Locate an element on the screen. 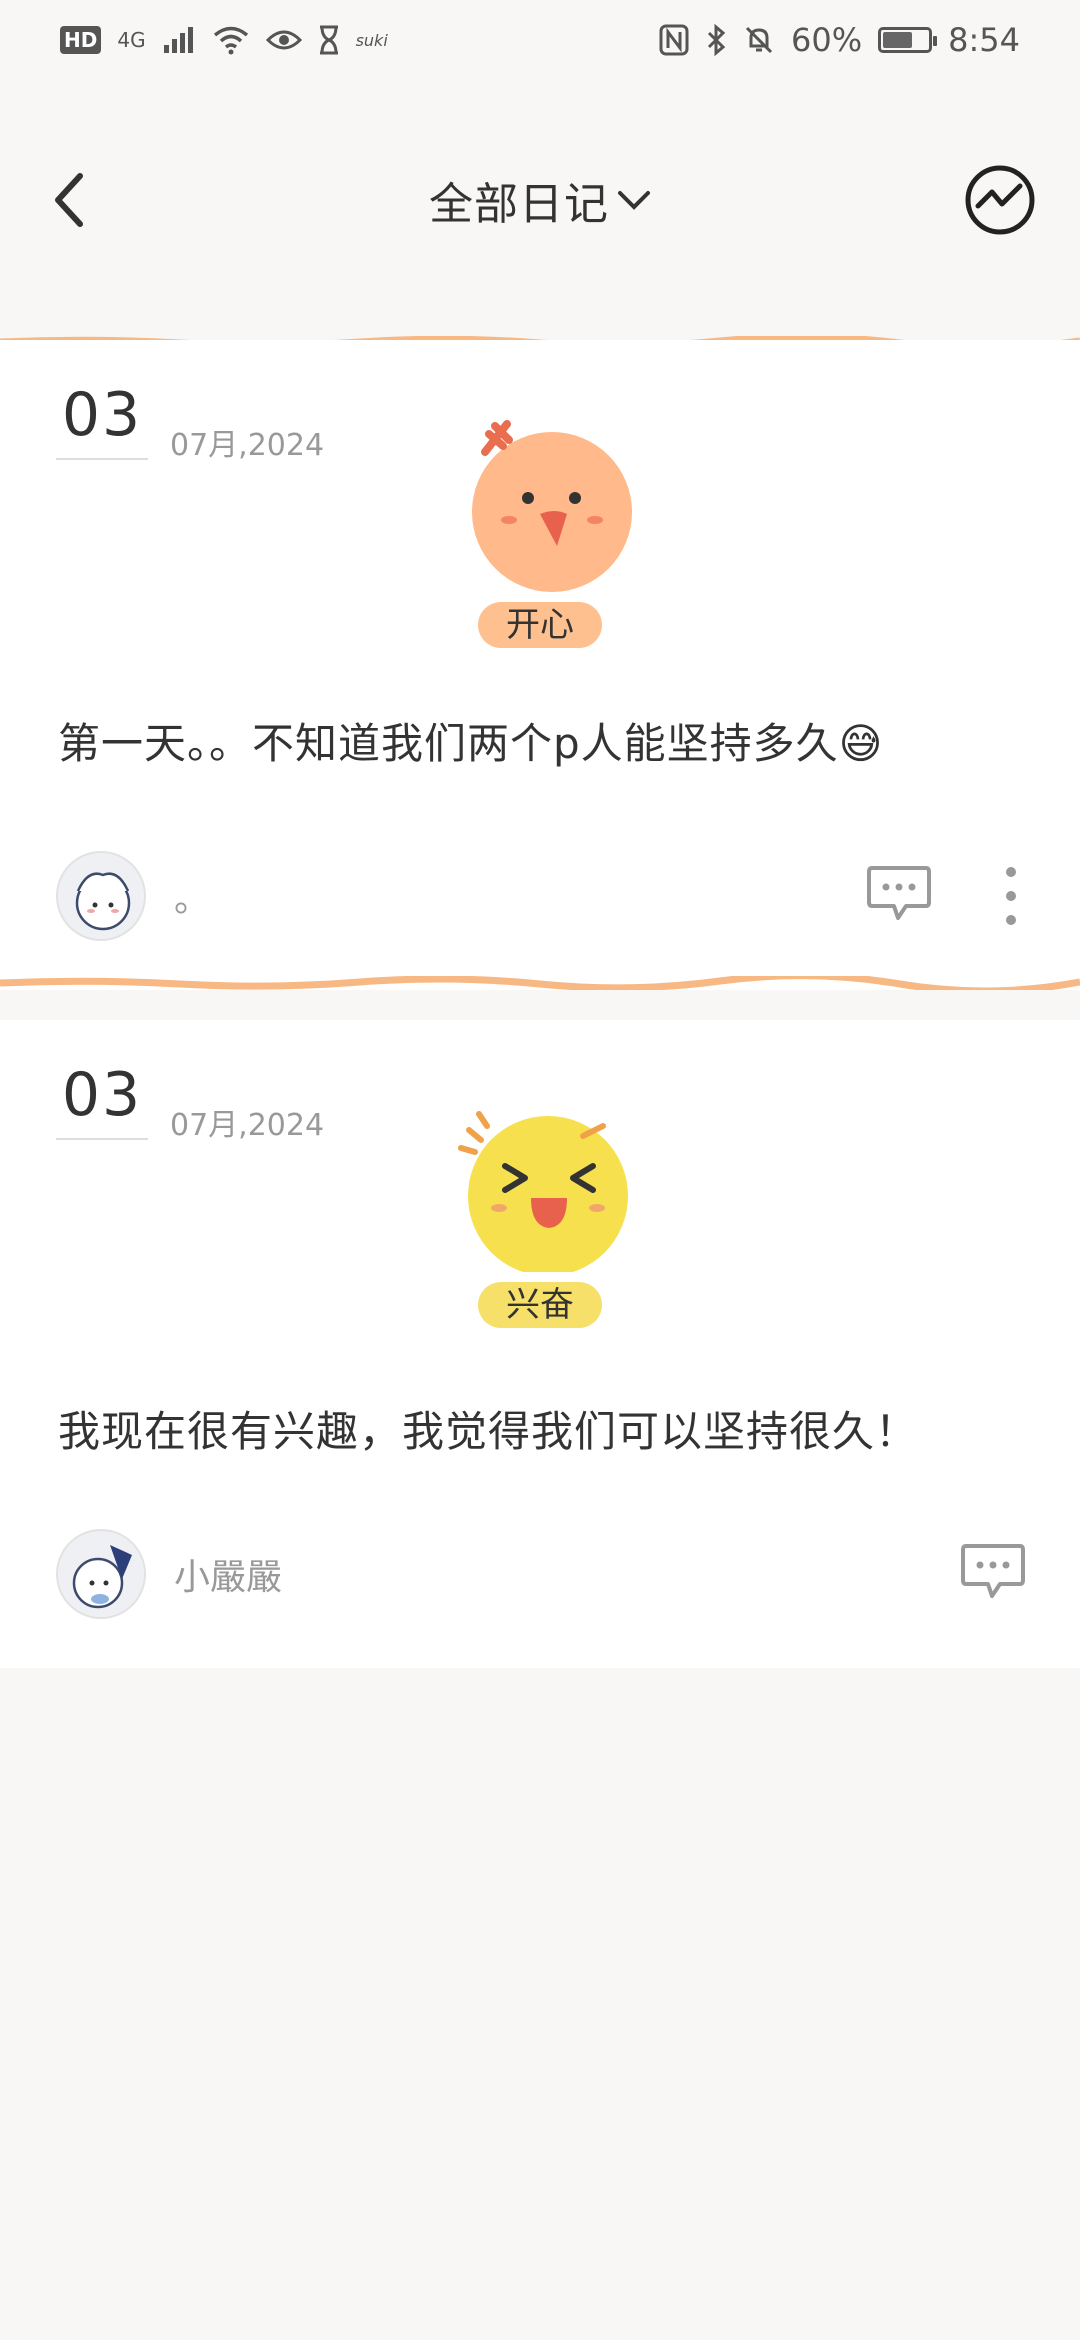 The width and height of the screenshot is (1080, 2340). diary-filter-dropdown: 全部日记 is located at coordinates (540, 200).